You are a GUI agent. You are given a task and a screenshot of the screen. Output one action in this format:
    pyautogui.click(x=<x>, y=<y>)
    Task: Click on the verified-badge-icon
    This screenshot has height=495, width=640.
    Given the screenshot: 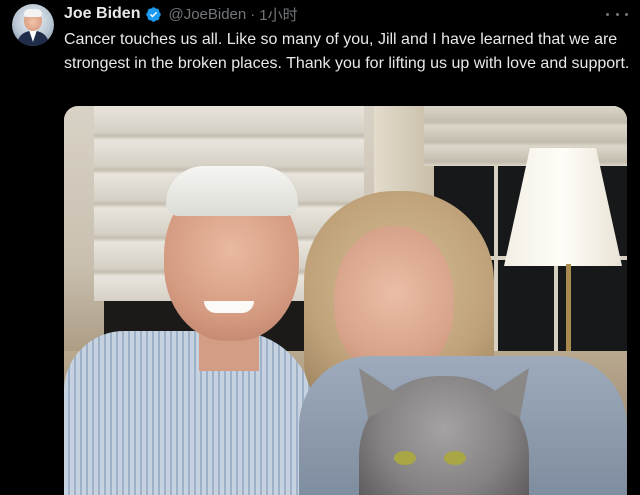 What is the action you would take?
    pyautogui.click(x=154, y=14)
    